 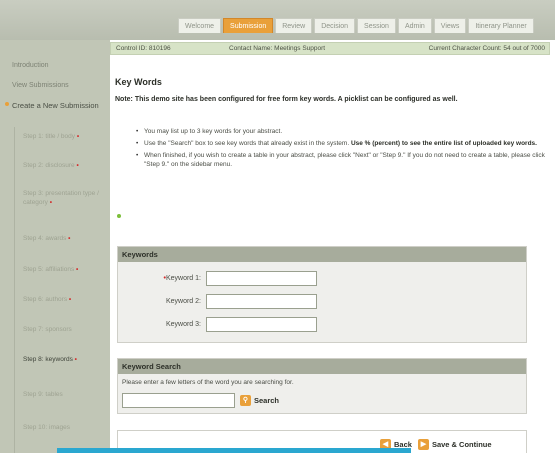 What do you see at coordinates (461, 444) in the screenshot?
I see `save-continue-label: Save & Continue` at bounding box center [461, 444].